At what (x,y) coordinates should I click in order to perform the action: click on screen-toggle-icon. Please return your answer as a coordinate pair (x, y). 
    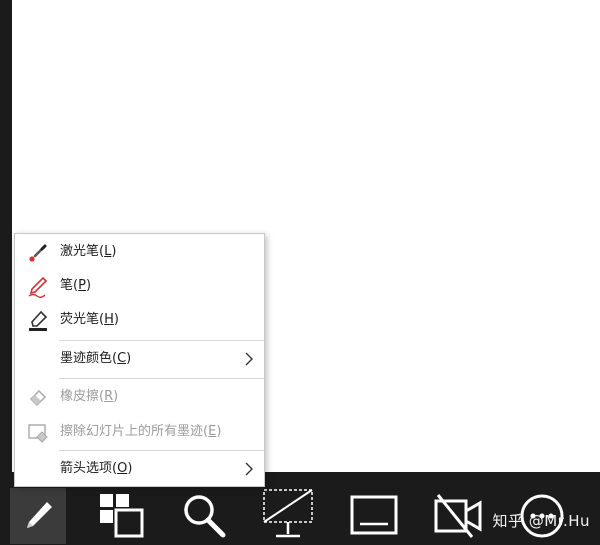
    Looking at the image, I should click on (288, 513).